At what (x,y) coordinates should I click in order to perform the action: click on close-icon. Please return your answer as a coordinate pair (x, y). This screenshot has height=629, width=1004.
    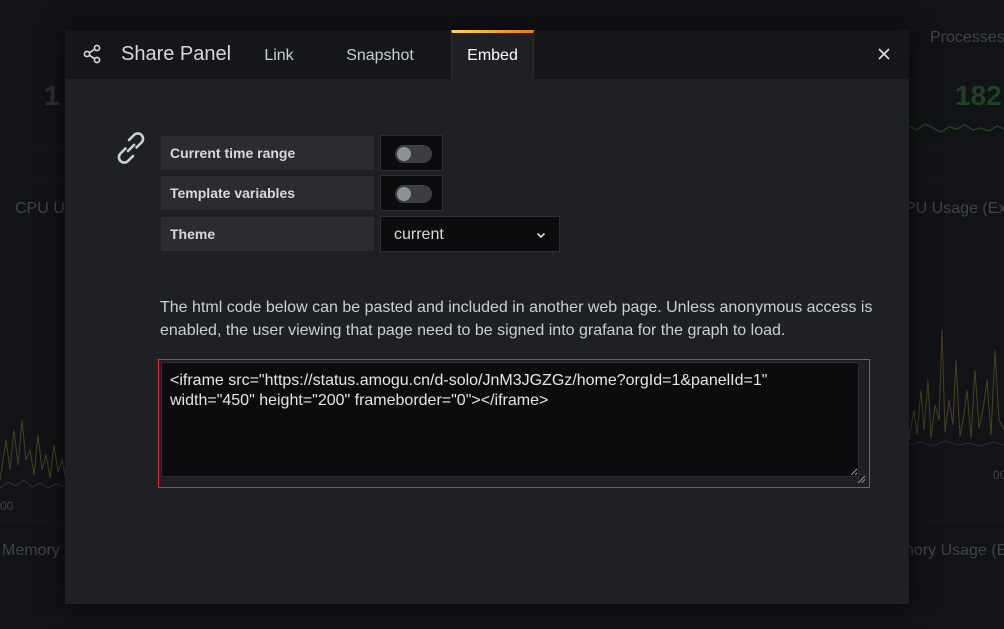
    Looking at the image, I should click on (884, 54).